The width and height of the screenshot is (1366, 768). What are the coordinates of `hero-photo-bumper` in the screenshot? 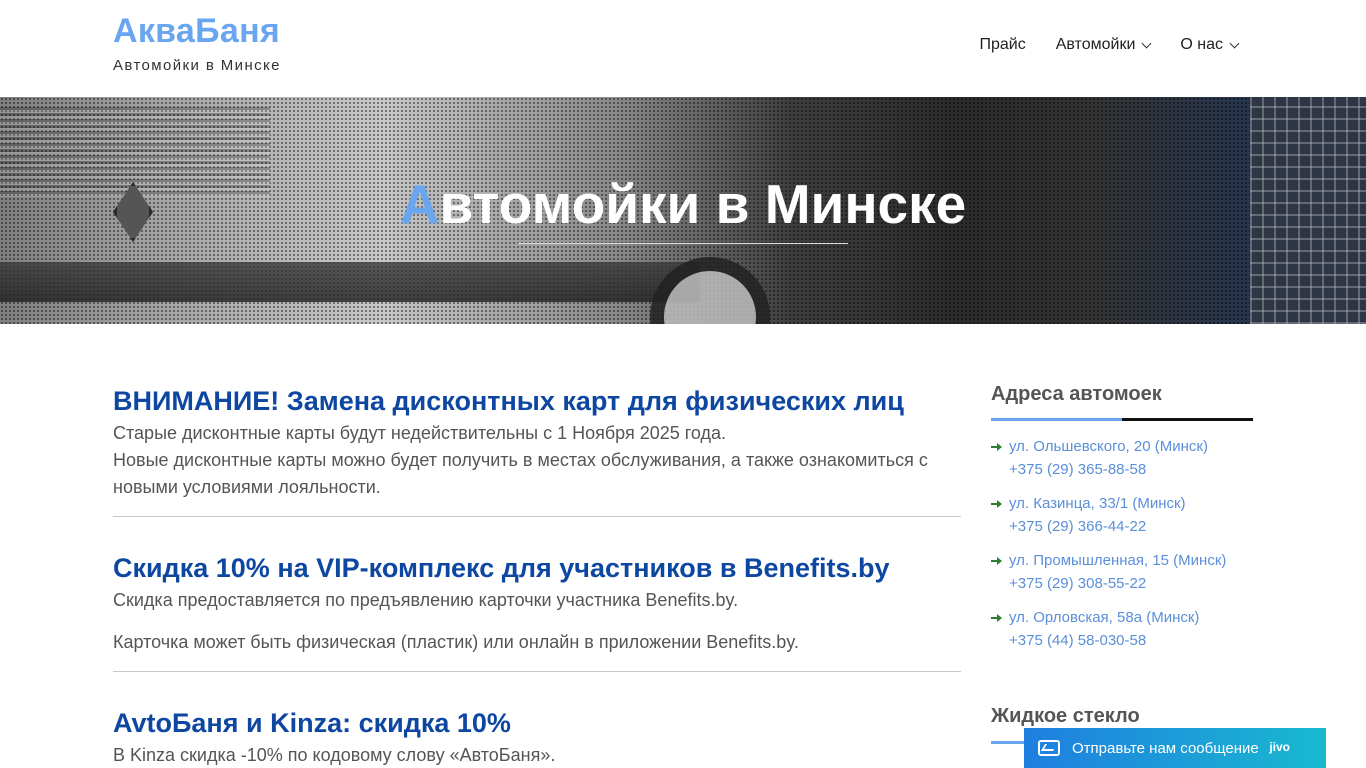 It's located at (350, 282).